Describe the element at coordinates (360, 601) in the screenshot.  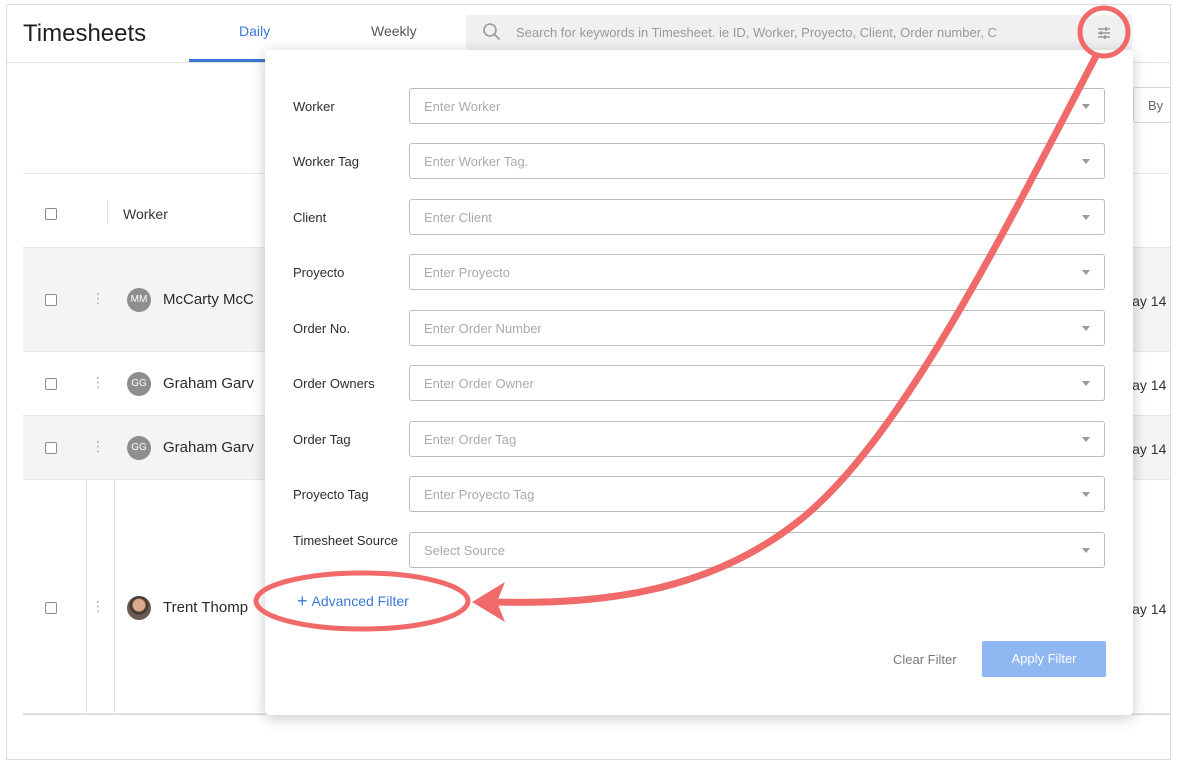
I see `advanced-filter-label: Advanced Filter` at that location.